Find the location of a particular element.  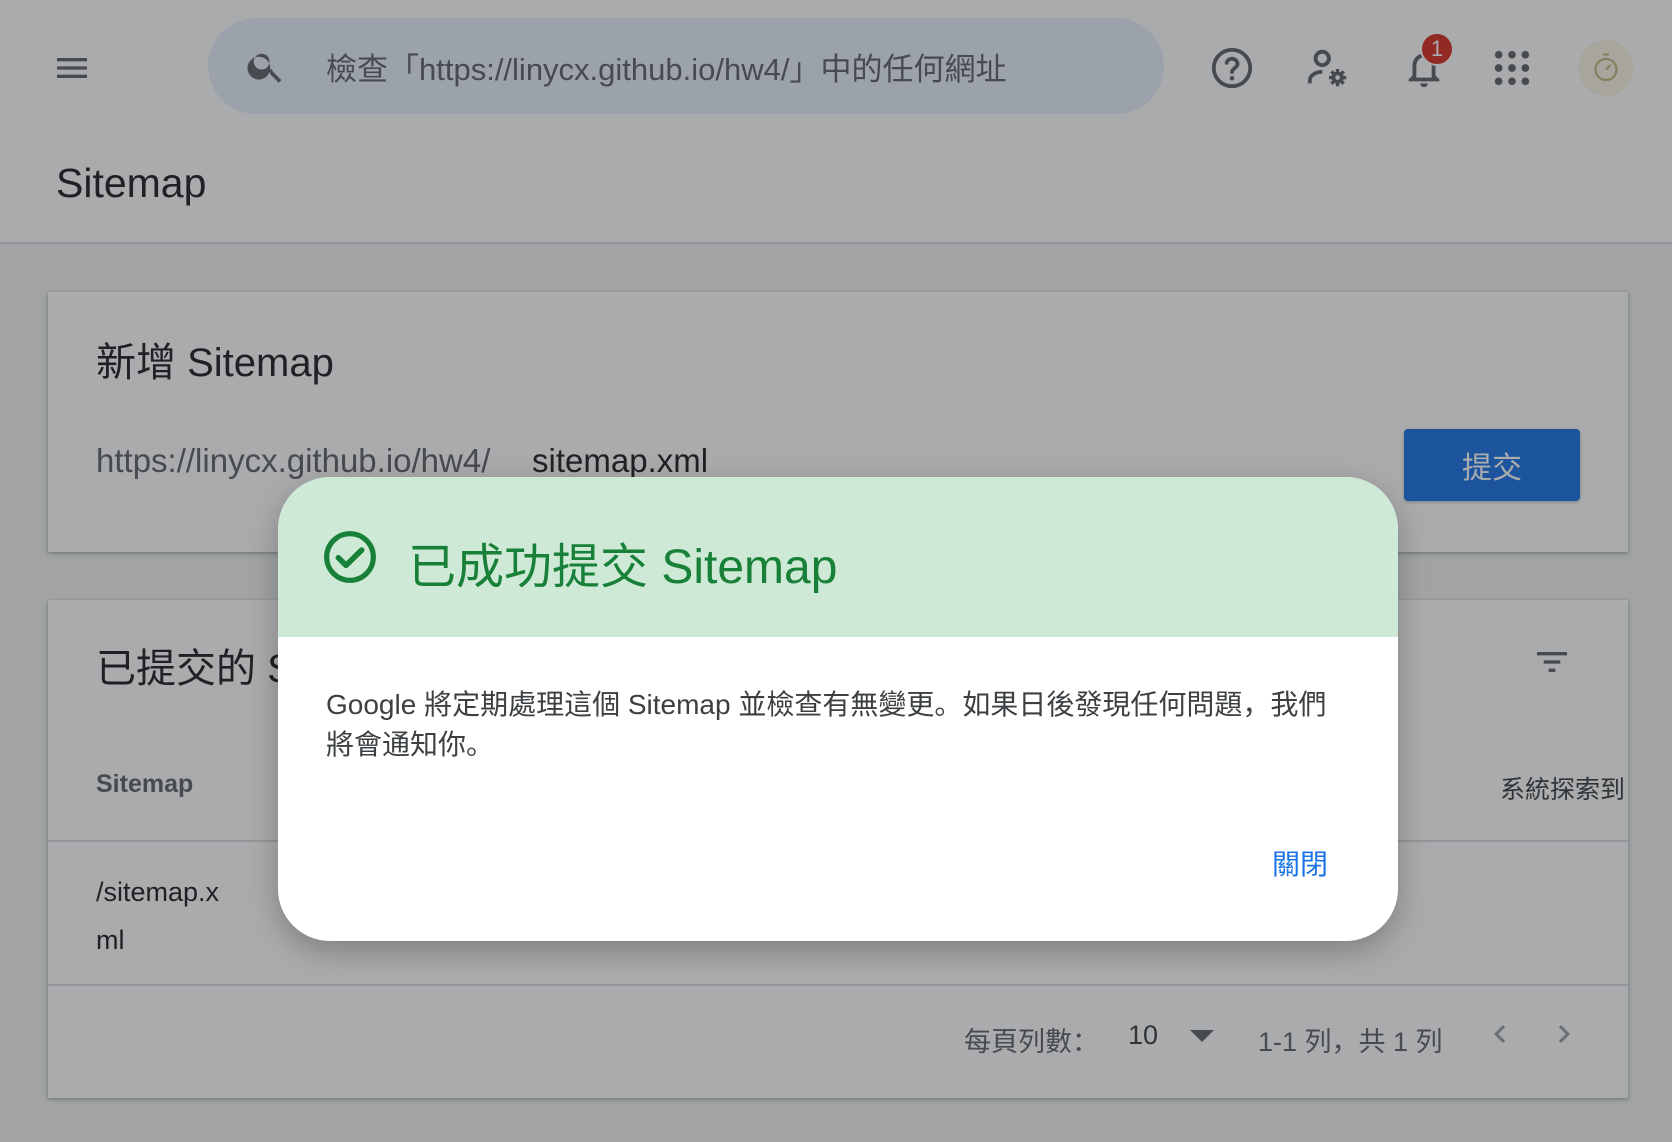

close-button: 關閉 is located at coordinates (1300, 863).